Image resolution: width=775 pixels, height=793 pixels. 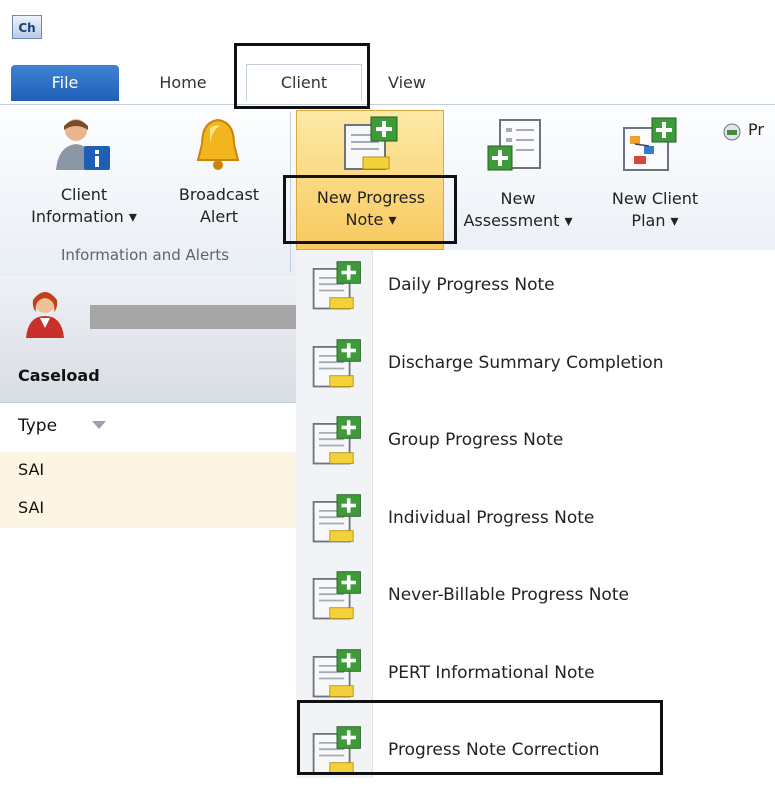 What do you see at coordinates (219, 177) in the screenshot?
I see `broadcast-alert-button: Broadcast Alert` at bounding box center [219, 177].